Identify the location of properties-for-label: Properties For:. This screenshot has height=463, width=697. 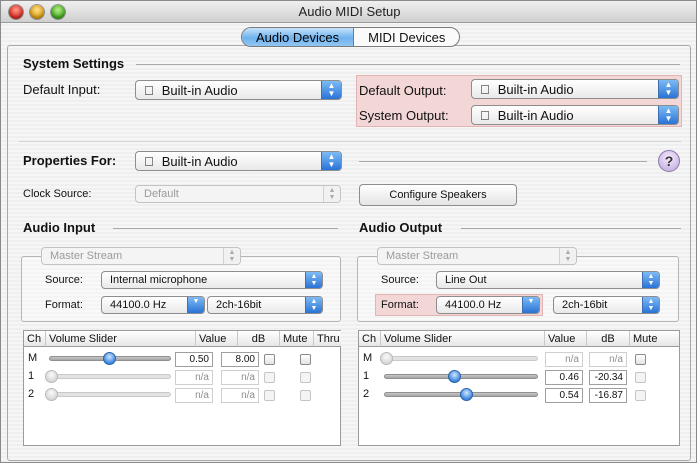
(70, 160).